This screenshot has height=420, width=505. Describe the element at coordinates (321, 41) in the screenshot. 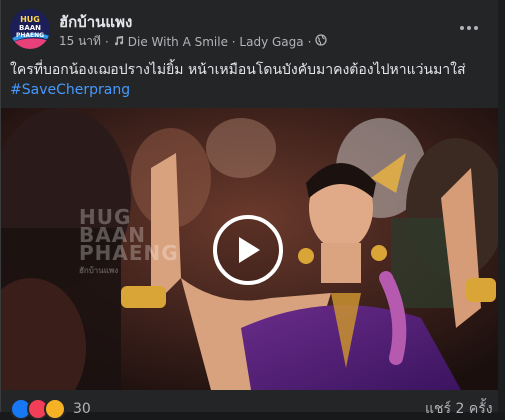

I see `globe-icon` at that location.